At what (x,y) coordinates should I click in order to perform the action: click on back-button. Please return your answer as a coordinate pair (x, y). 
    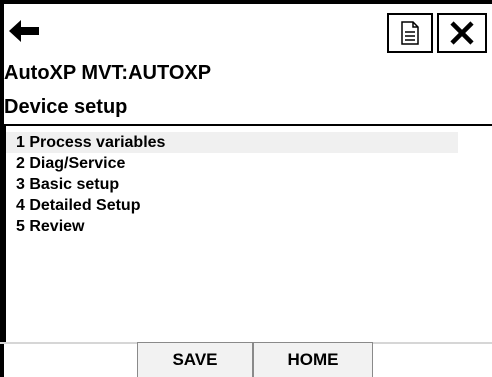
    Looking at the image, I should click on (24, 31).